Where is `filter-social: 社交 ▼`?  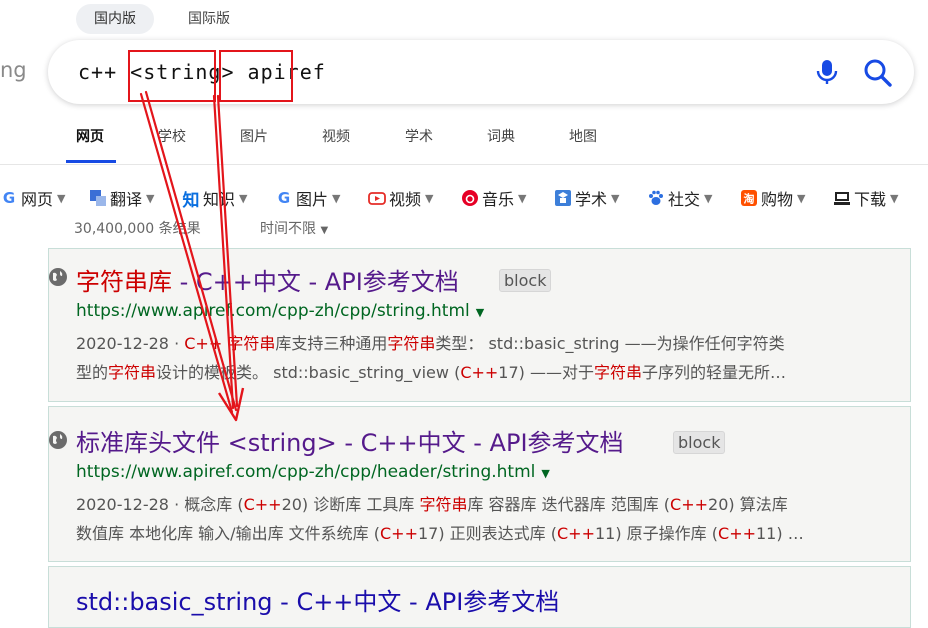
filter-social: 社交 ▼ is located at coordinates (679, 198).